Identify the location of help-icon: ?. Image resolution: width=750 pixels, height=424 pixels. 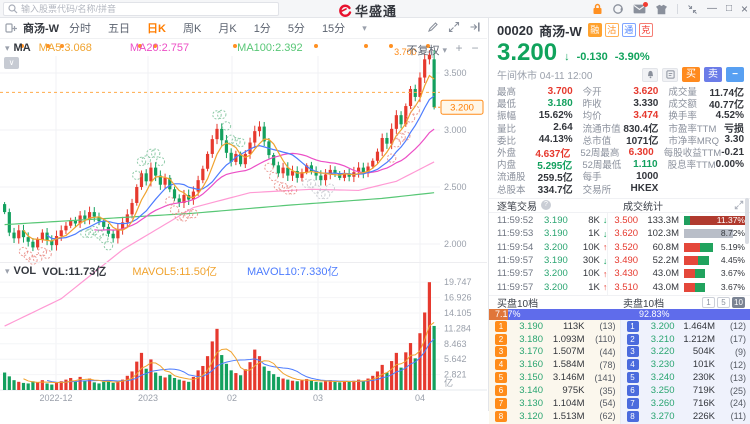
(546, 205).